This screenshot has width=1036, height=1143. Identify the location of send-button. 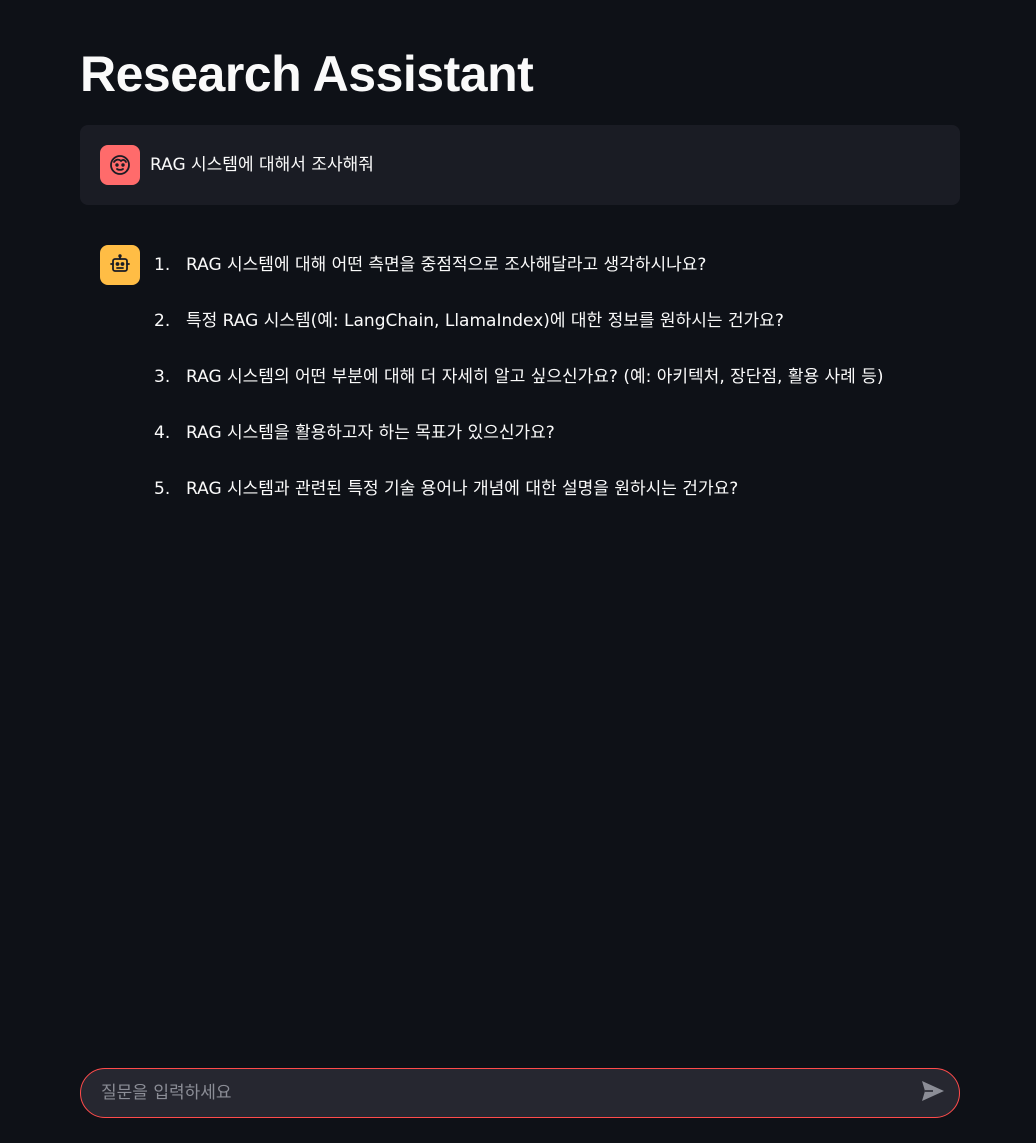
(933, 1093).